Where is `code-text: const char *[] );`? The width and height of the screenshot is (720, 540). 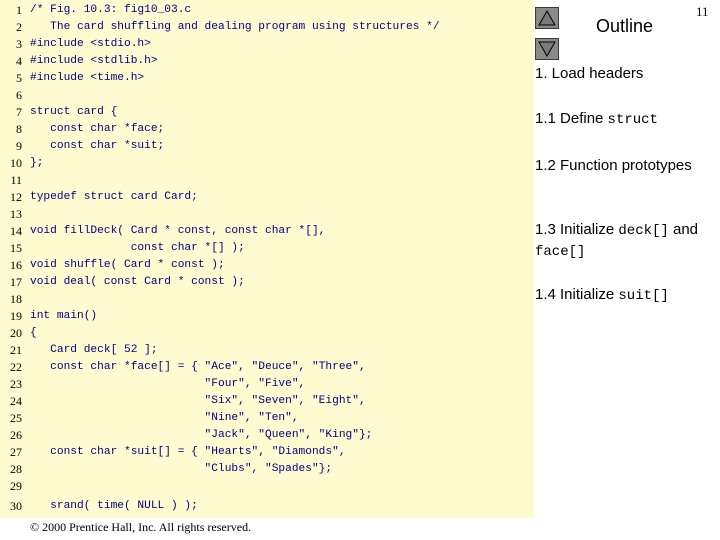 code-text: const char *[] ); is located at coordinates (137, 248).